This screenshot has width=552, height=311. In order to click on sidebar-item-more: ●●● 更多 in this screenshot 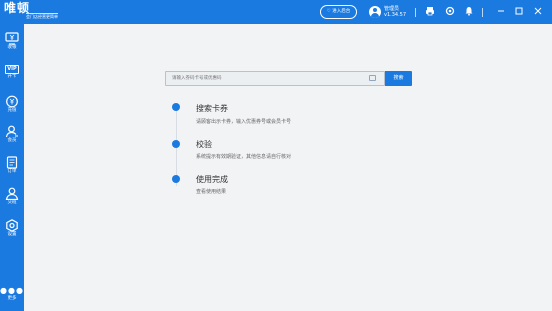, I will do `click(12, 296)`.